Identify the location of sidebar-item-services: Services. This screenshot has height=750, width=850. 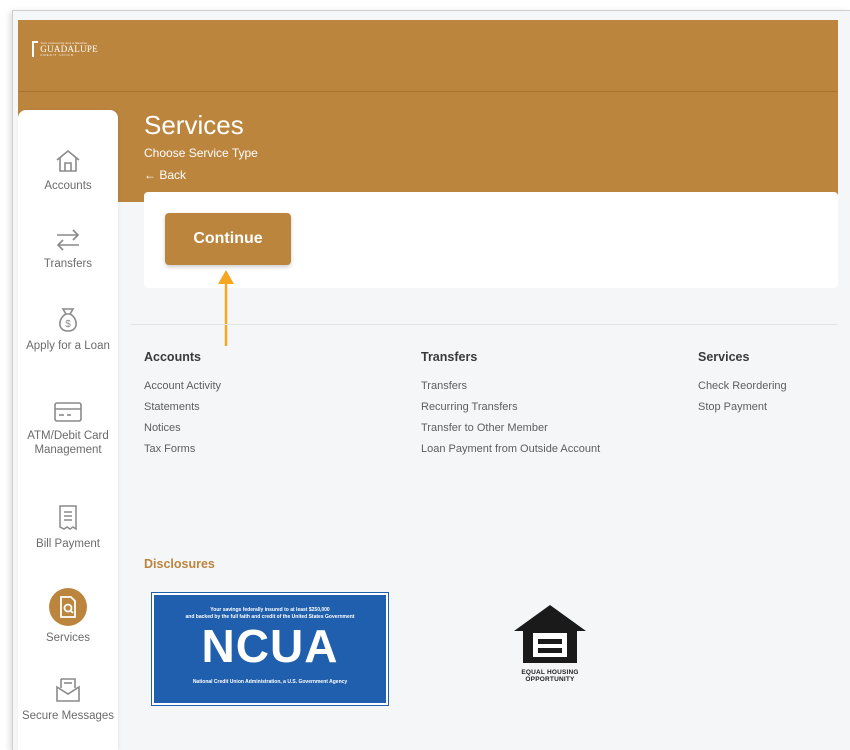
(68, 617).